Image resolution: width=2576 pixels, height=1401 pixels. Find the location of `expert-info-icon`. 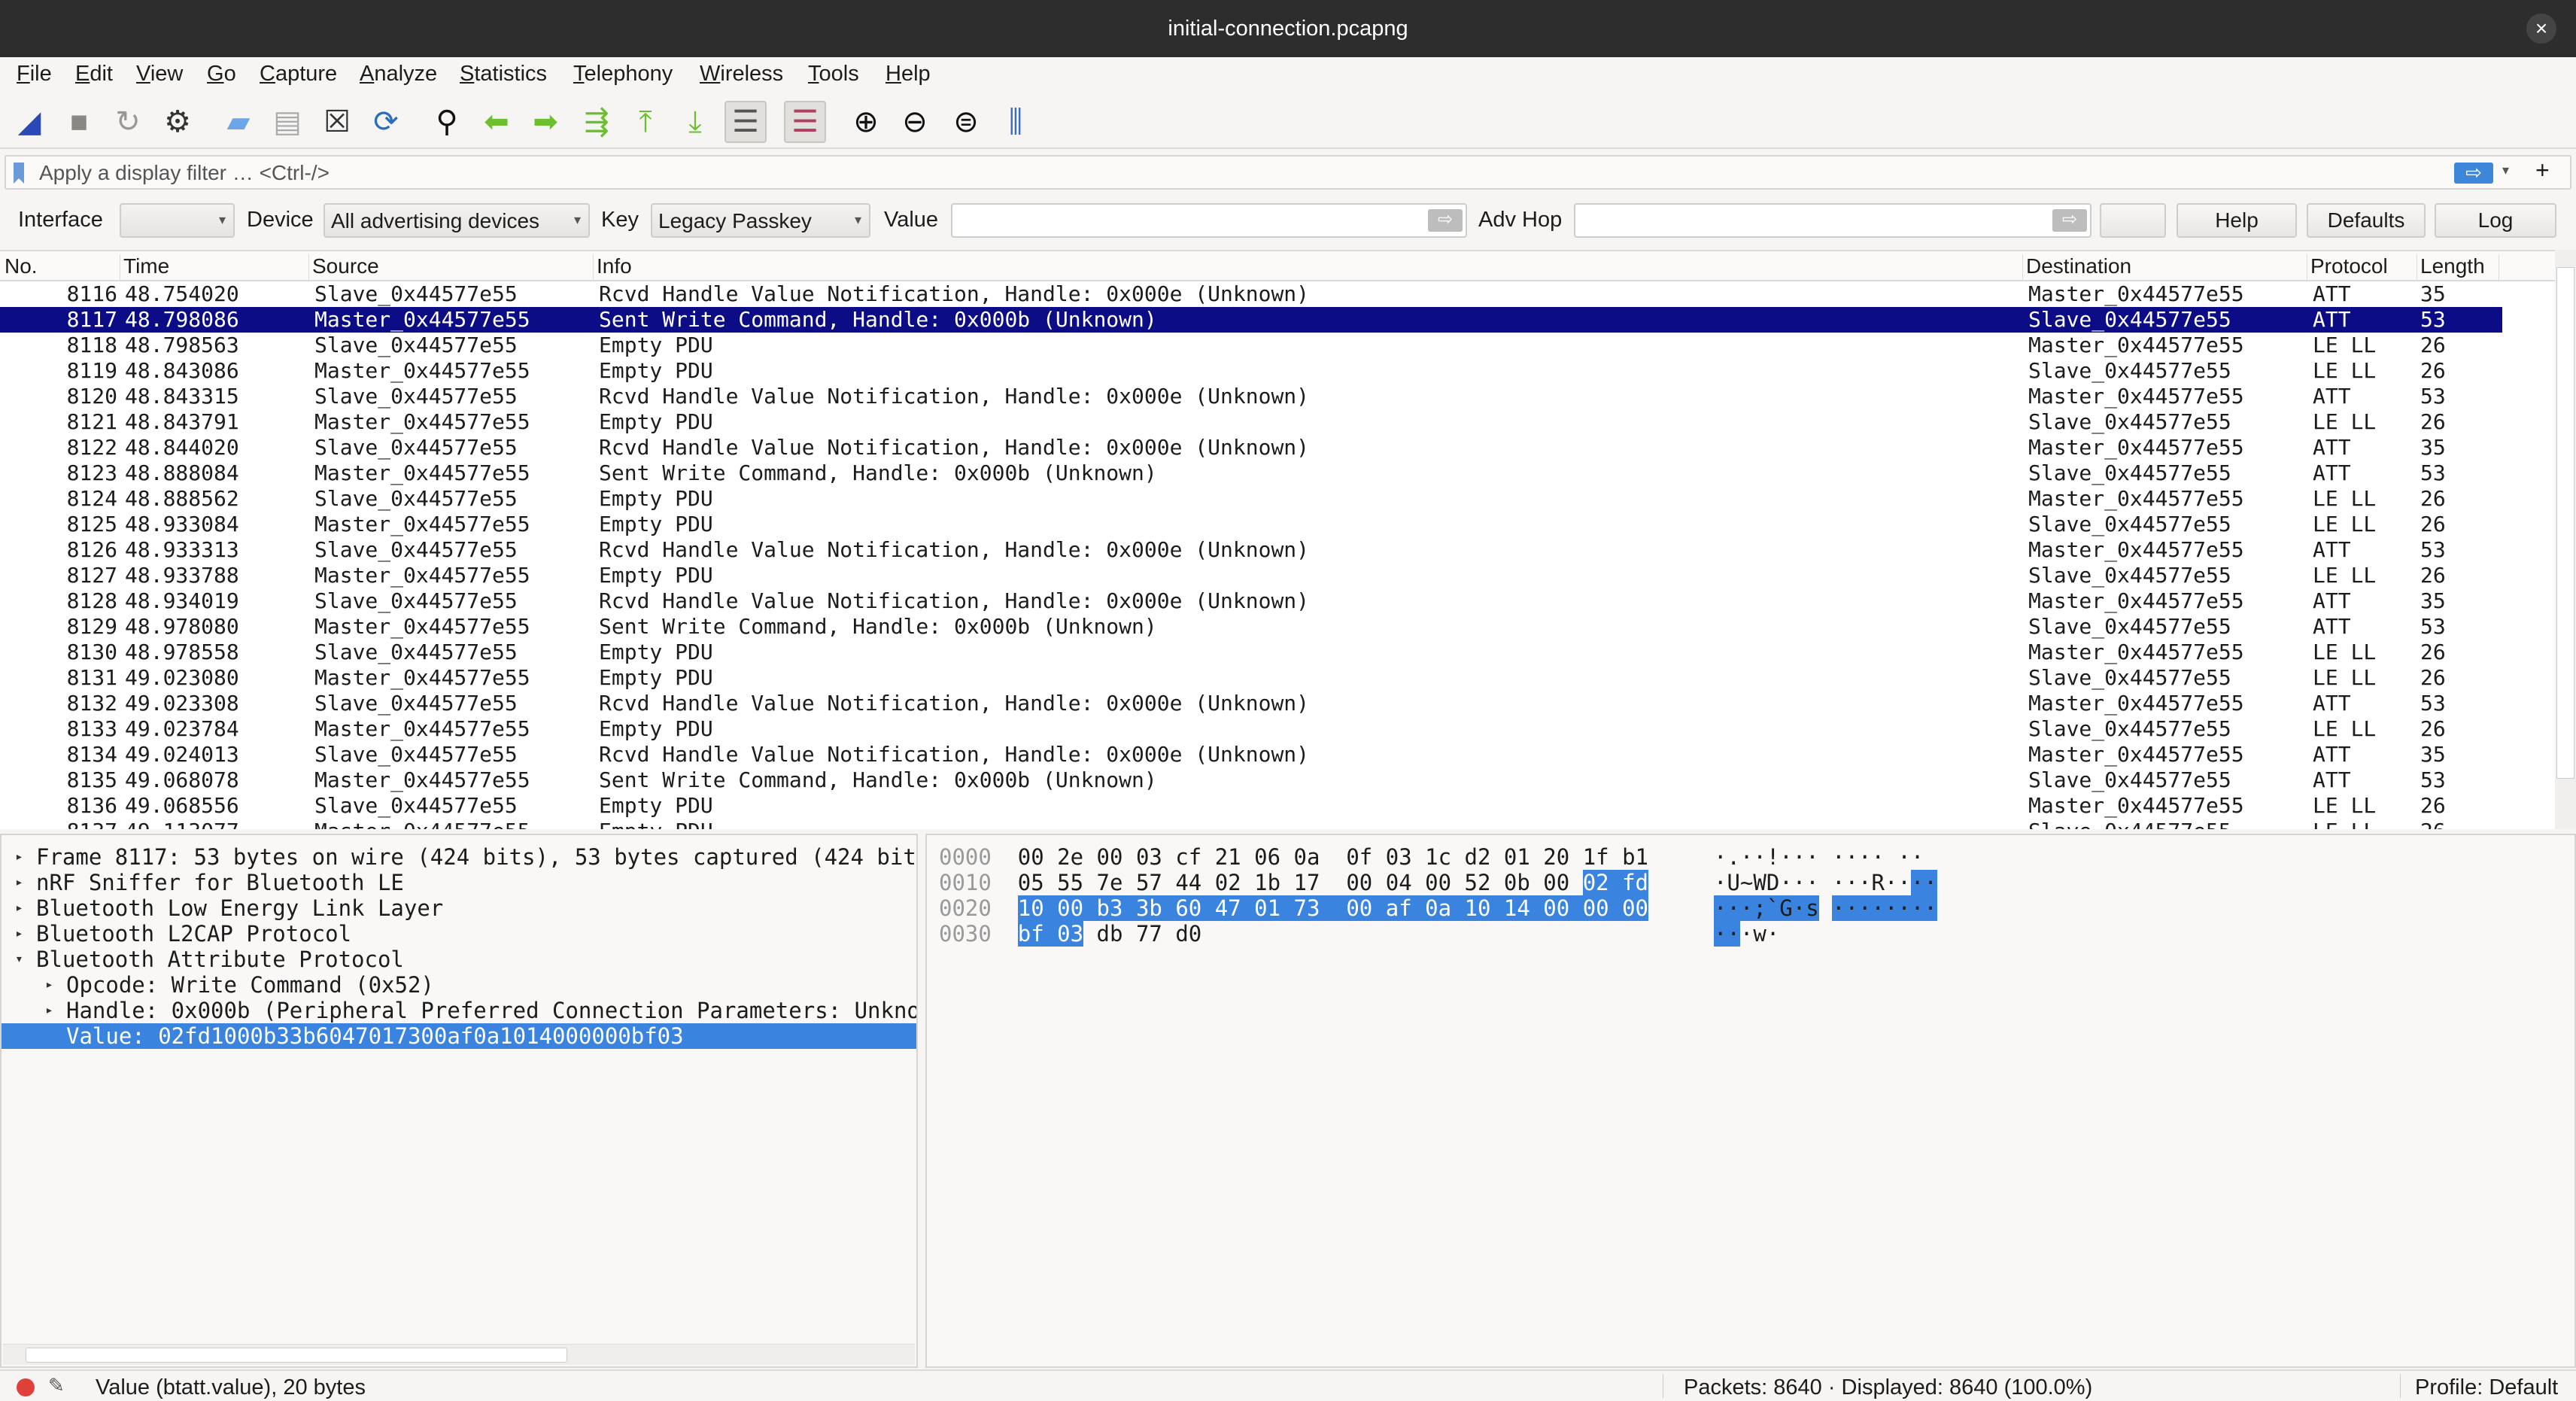

expert-info-icon is located at coordinates (26, 1387).